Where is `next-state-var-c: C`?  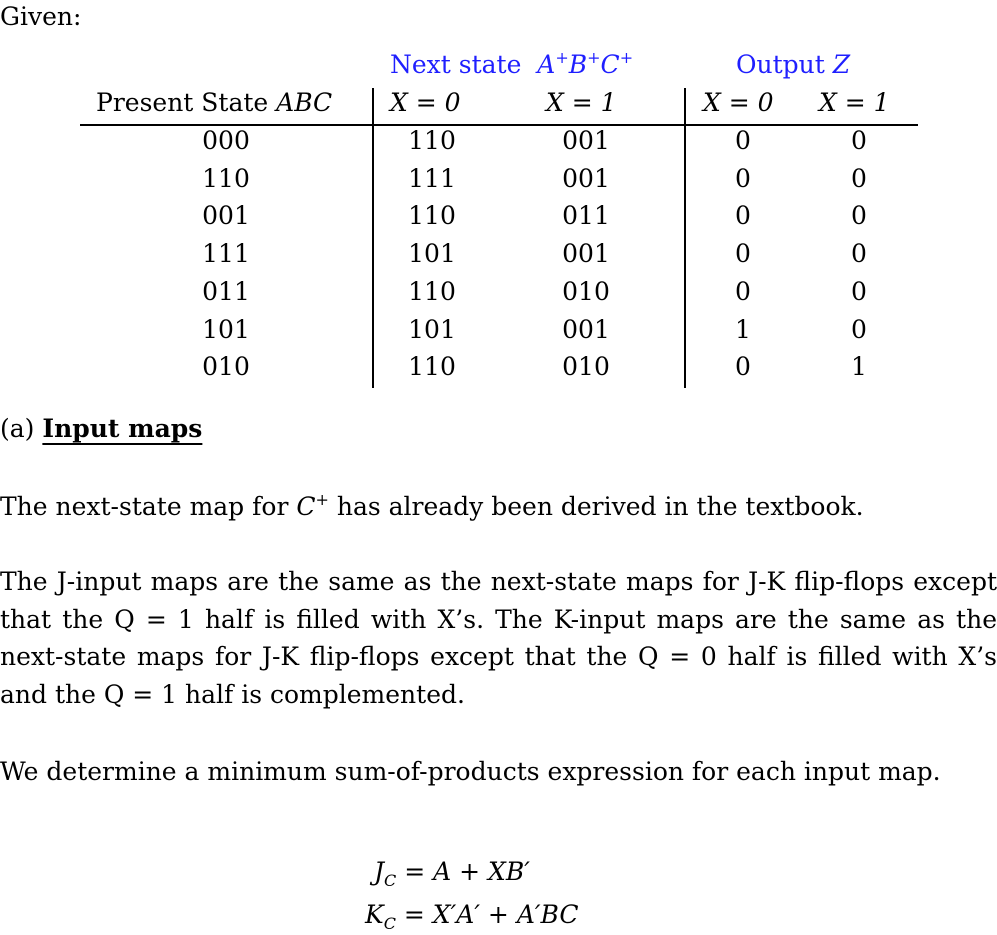 next-state-var-c: C is located at coordinates (610, 64).